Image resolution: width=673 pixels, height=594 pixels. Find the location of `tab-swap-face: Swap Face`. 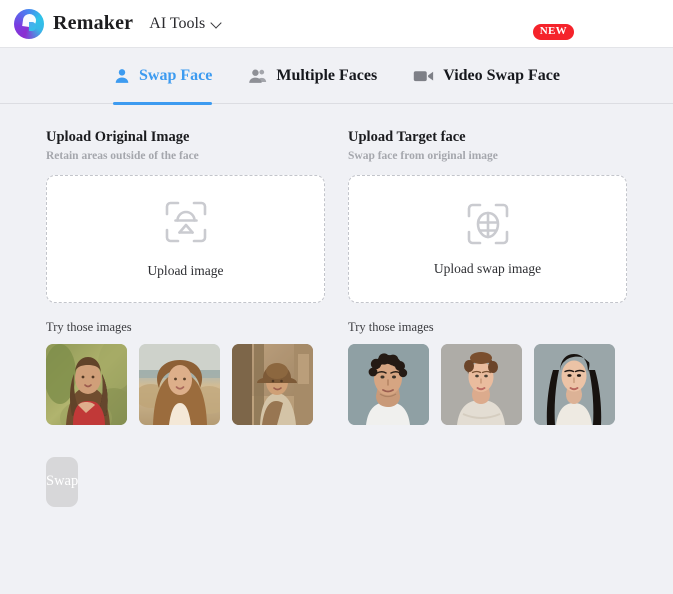

tab-swap-face: Swap Face is located at coordinates (163, 76).